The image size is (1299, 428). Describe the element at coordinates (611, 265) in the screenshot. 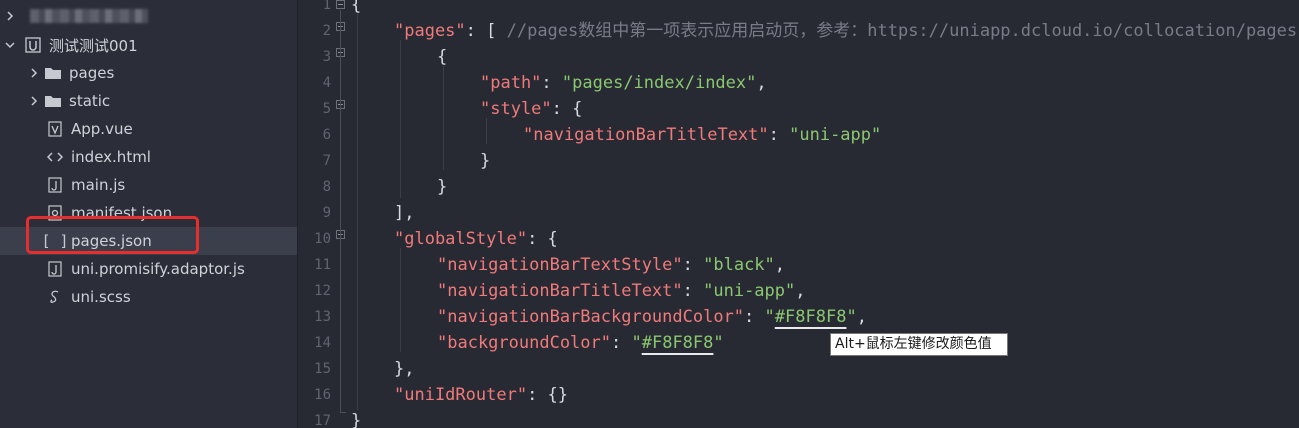

I see `code-line-11: "navigationBarTextStyle": "black",` at that location.